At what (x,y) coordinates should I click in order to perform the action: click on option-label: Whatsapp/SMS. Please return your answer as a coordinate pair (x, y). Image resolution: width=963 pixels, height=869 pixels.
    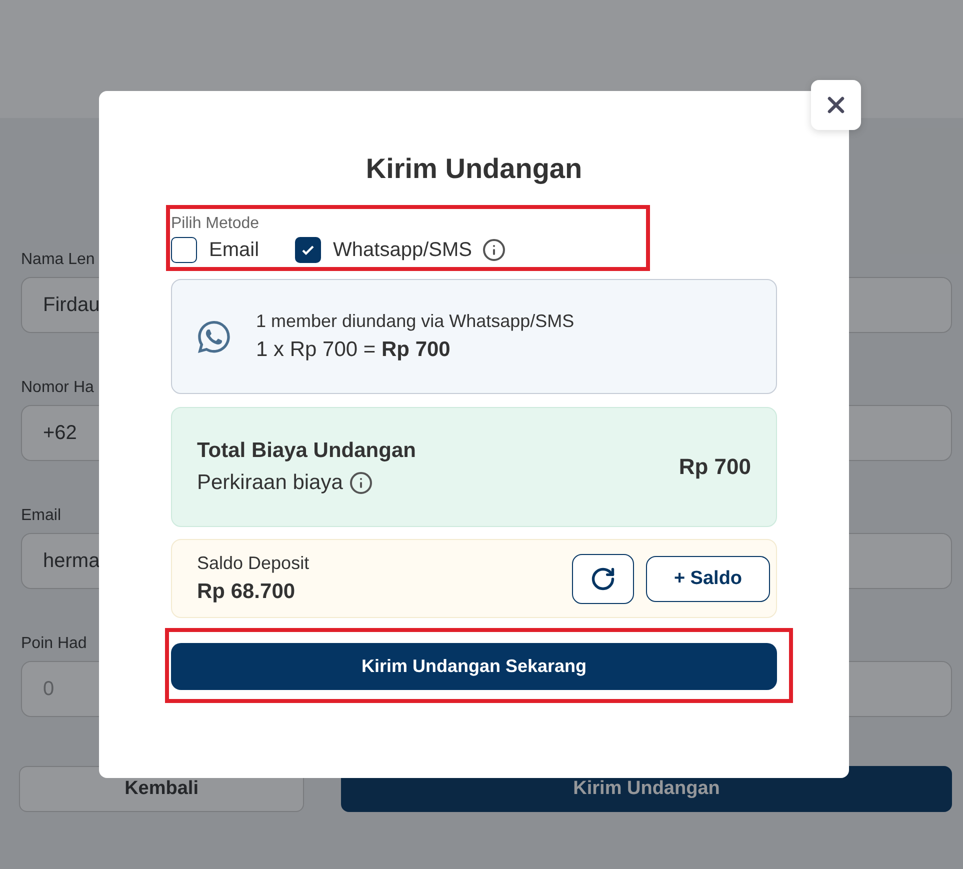
    Looking at the image, I should click on (402, 250).